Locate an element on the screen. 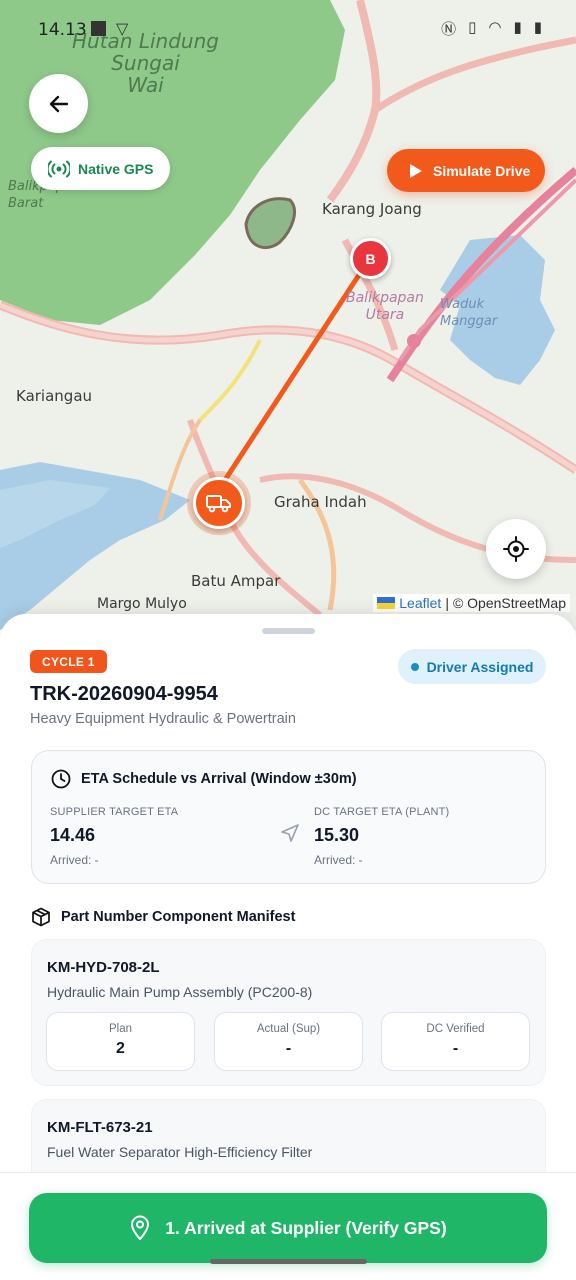 The image size is (576, 1280). native-gps-label: Native GPS is located at coordinates (116, 168).